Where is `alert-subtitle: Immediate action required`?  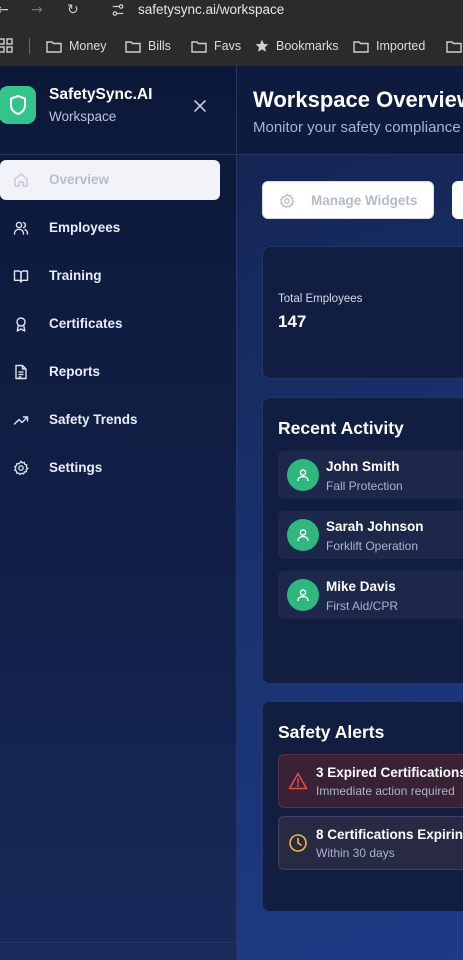
alert-subtitle: Immediate action required is located at coordinates (385, 791).